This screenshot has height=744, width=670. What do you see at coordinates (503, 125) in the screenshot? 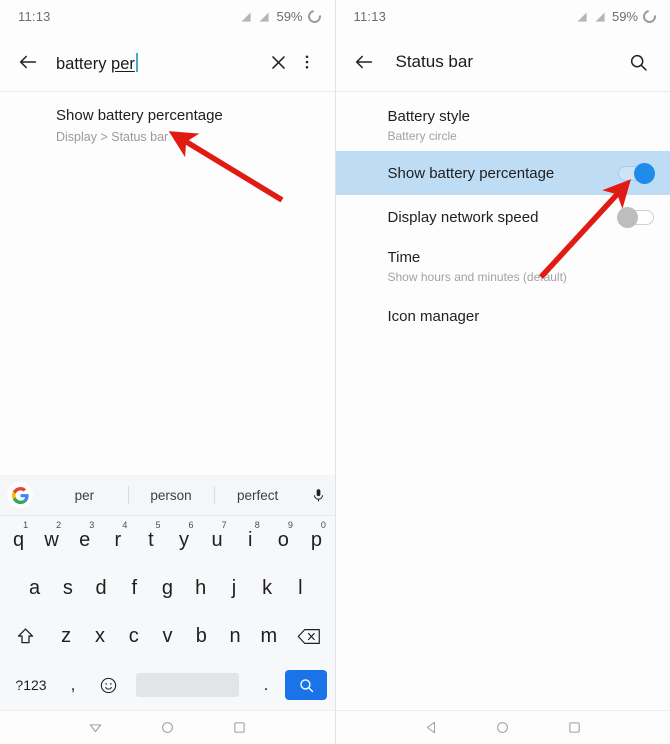
I see `setting-row-battery-style: Battery style Battery circle` at bounding box center [503, 125].